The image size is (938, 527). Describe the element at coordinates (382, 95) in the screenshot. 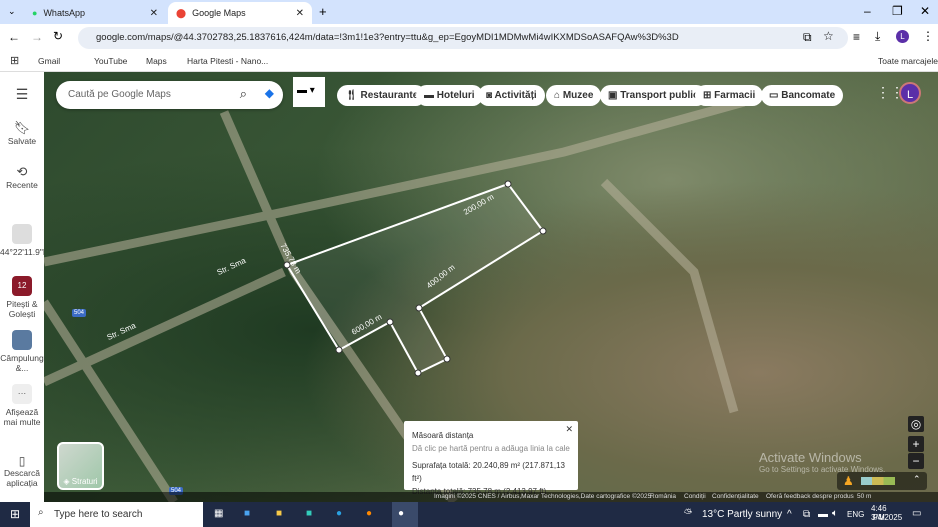

I see `chip-restaurants: 🍴︎ Restaurante` at that location.